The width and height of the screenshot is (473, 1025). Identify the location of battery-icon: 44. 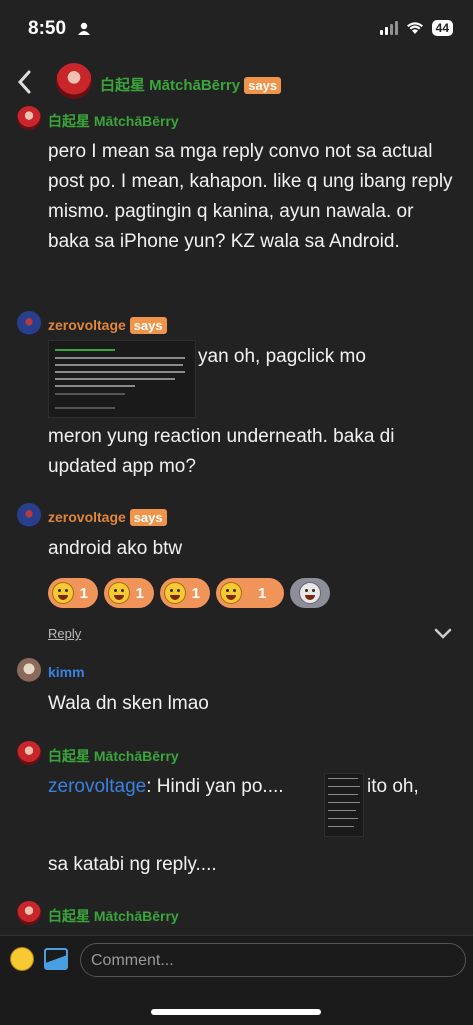
(442, 28).